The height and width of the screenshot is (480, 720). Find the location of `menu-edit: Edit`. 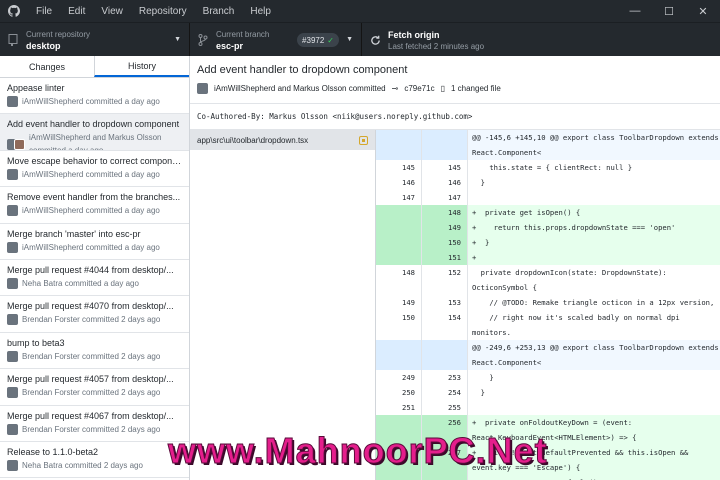

menu-edit: Edit is located at coordinates (76, 11).